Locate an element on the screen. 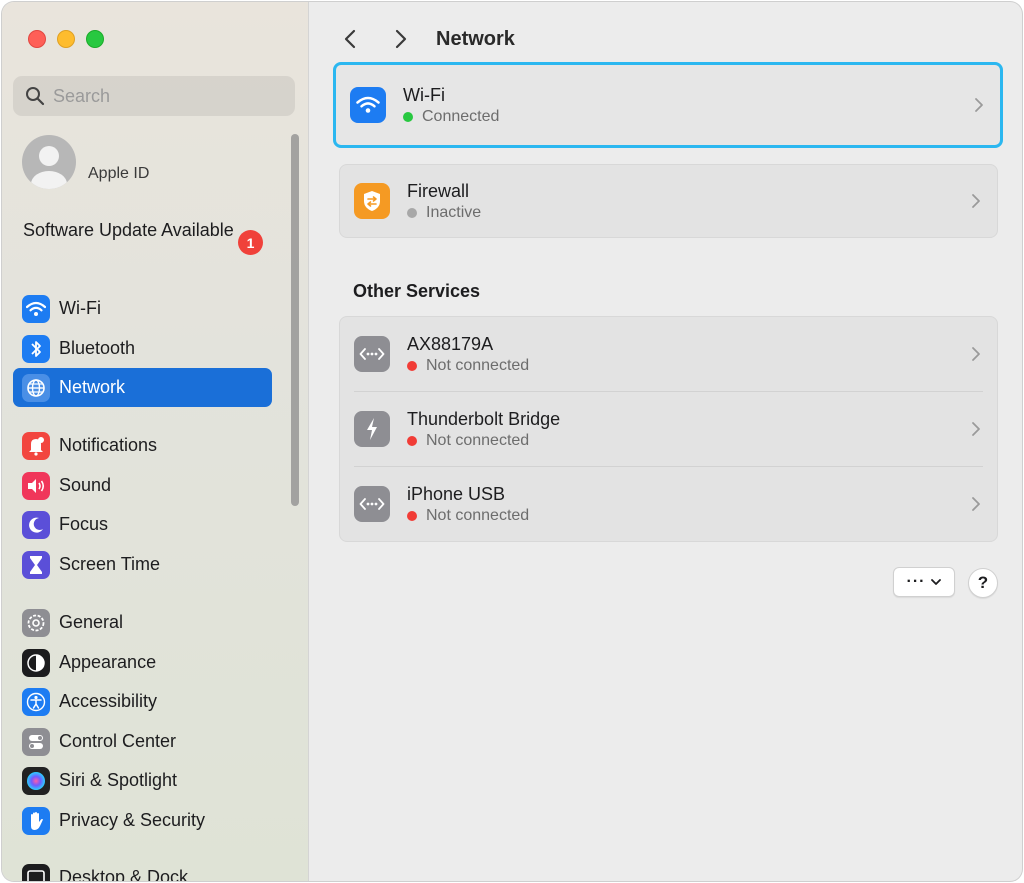  speaker-icon is located at coordinates (36, 485).